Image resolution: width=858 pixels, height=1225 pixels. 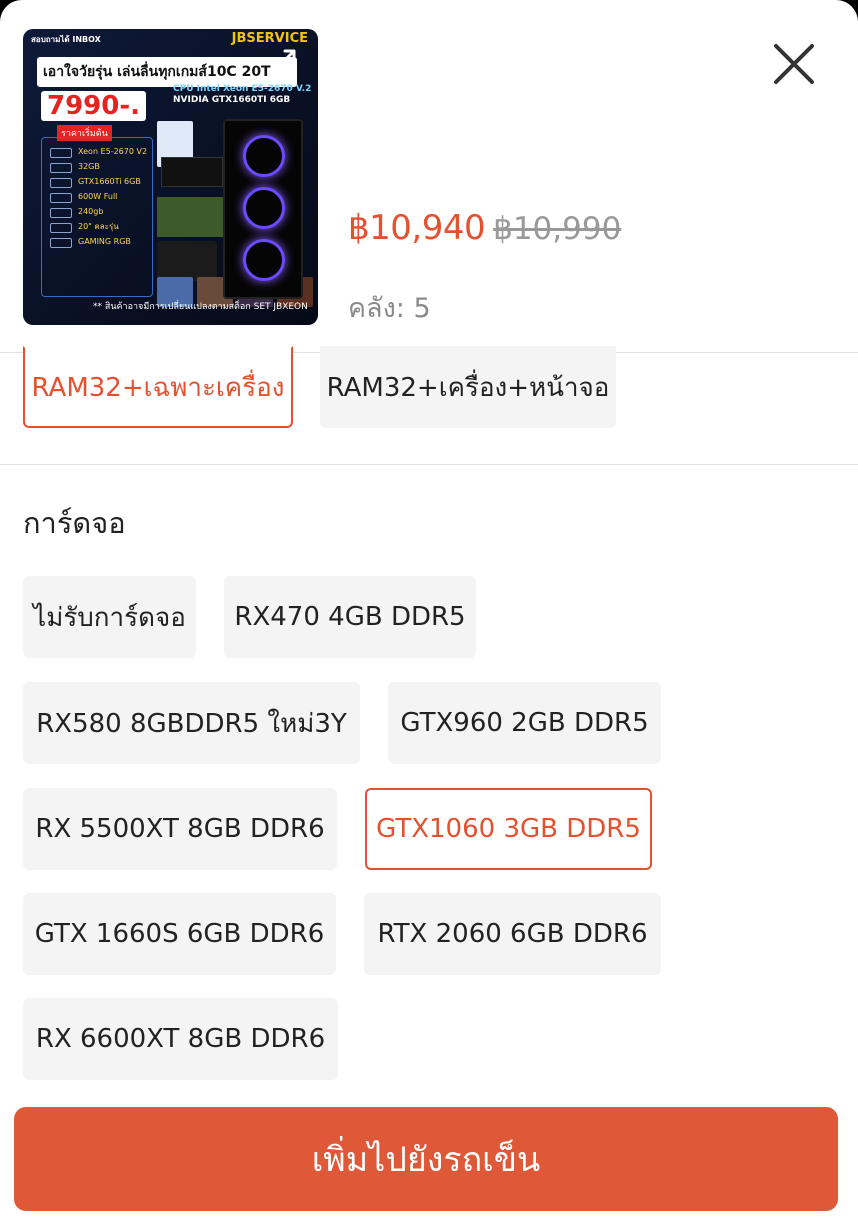 I want to click on option-rx6600xt: RX 6600XT 8GB DDR6, so click(x=180, y=1039).